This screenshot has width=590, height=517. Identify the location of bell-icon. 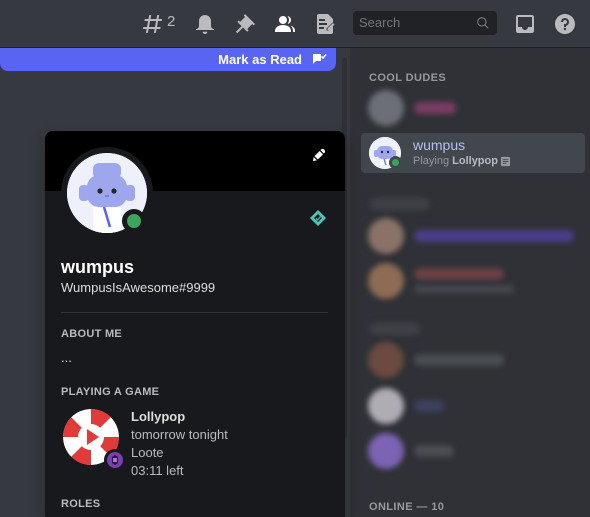
(205, 24).